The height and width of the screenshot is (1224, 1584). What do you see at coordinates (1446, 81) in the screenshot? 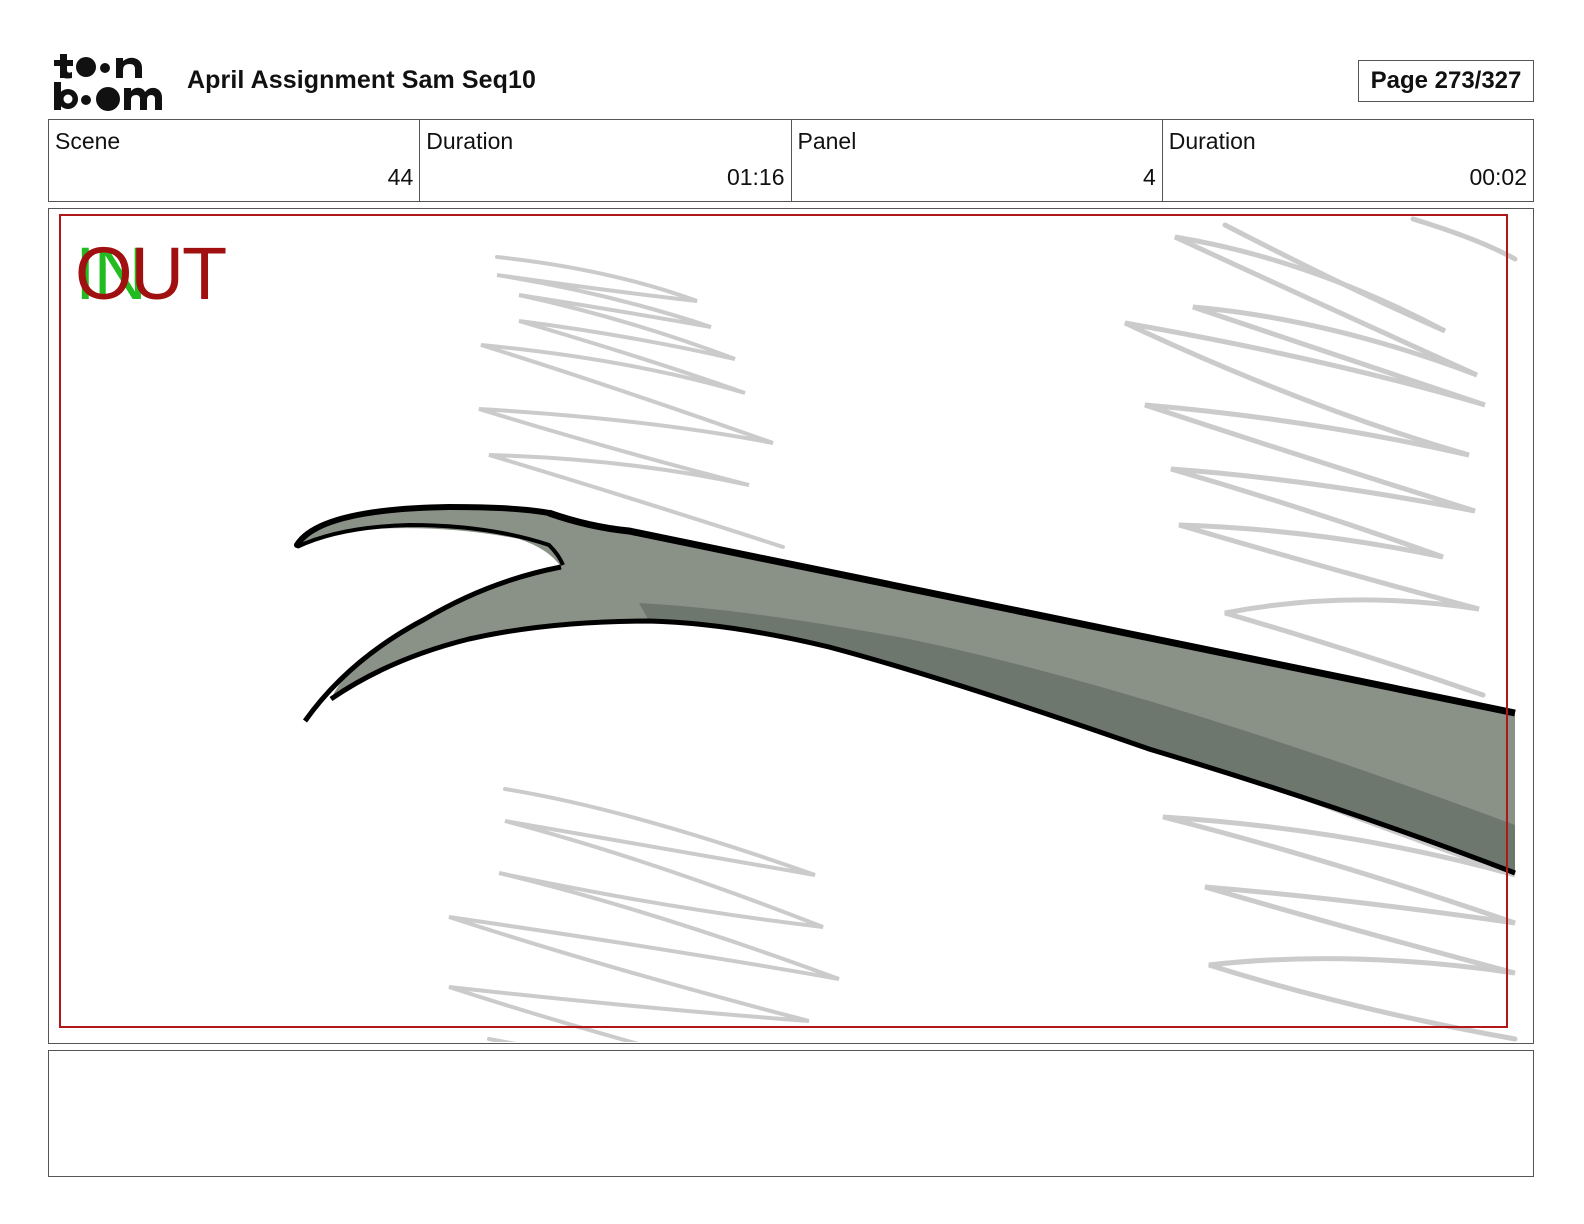
I see `page-indicator: Page 273/327` at bounding box center [1446, 81].